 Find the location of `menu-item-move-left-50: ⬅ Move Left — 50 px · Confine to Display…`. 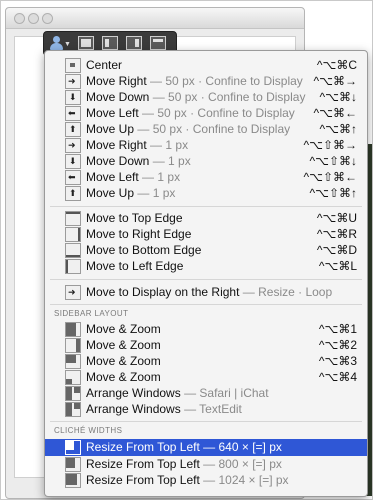

menu-item-move-left-50: ⬅ Move Left — 50 px · Confine to Display… is located at coordinates (206, 113).